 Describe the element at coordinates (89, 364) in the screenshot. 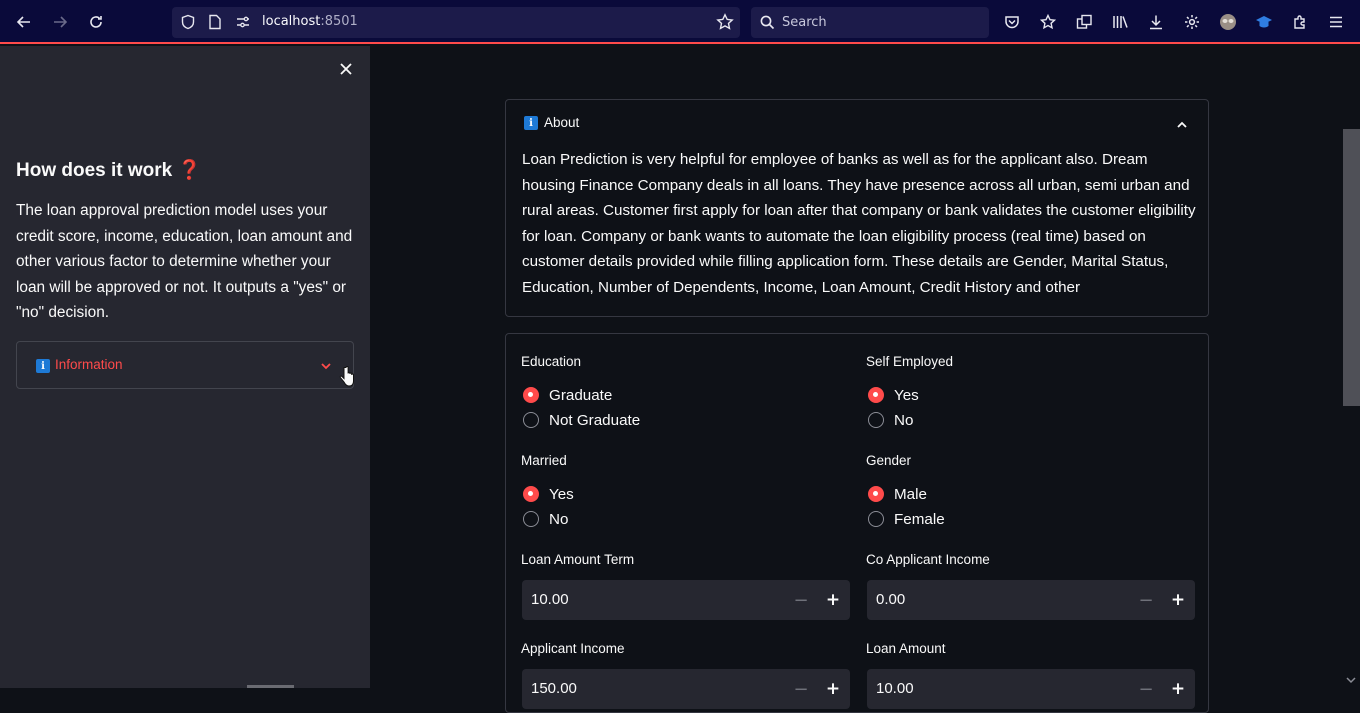

I see `information-expander-label: Information` at that location.